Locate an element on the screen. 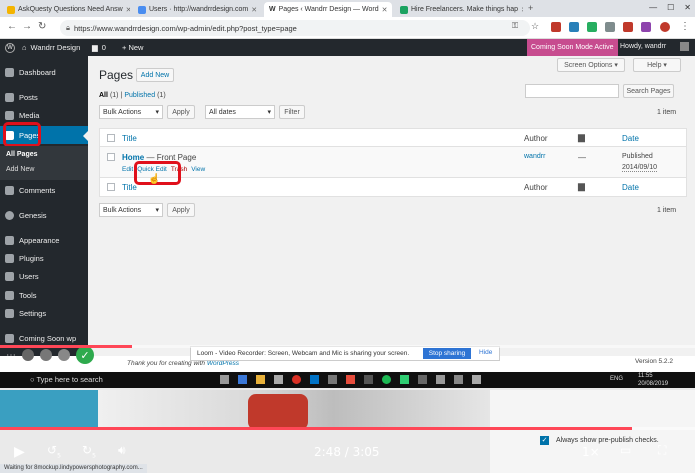  more-icon: ⋯ is located at coordinates (11, 355).